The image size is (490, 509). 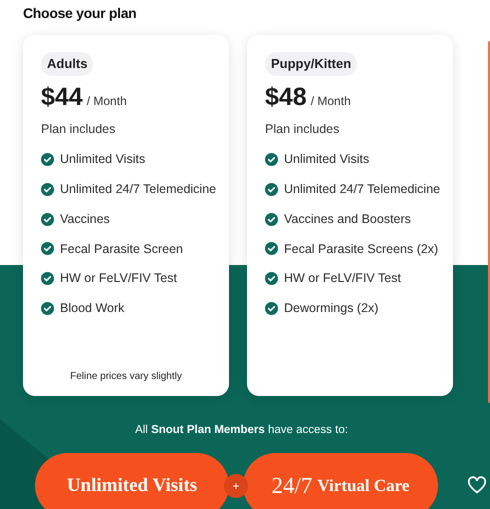 I want to click on plan-price: $48, so click(x=286, y=97).